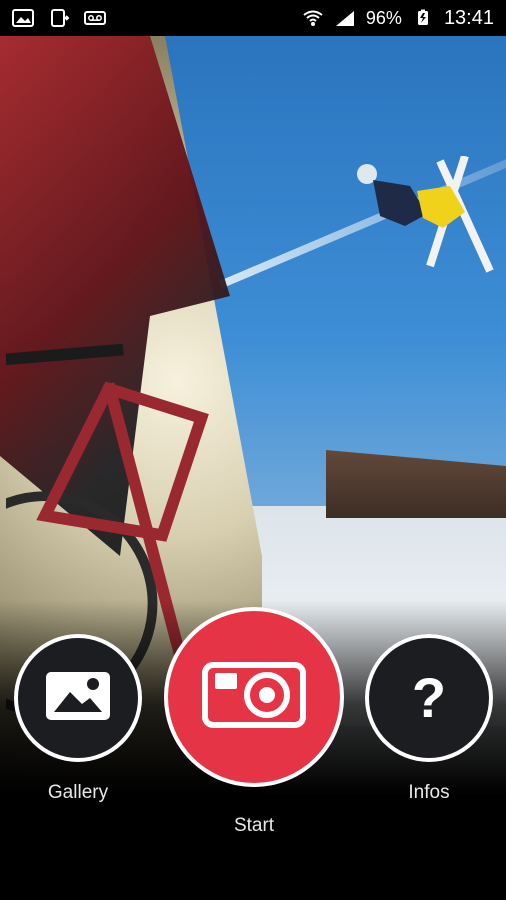 This screenshot has height=900, width=506. What do you see at coordinates (23, 18) in the screenshot?
I see `gallery-icon` at bounding box center [23, 18].